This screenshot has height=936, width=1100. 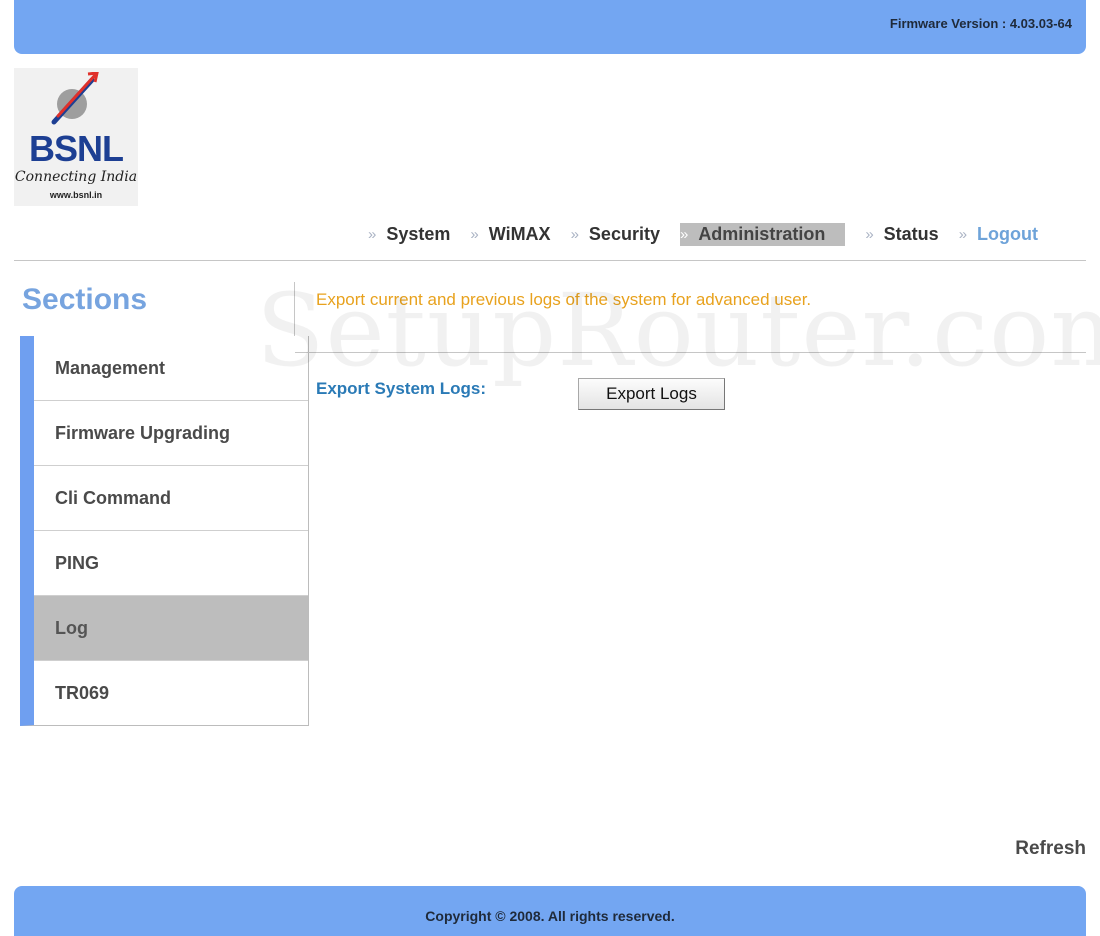 What do you see at coordinates (980, 23) in the screenshot?
I see `firmware-version: Firmware Version : 4.03.03-64` at bounding box center [980, 23].